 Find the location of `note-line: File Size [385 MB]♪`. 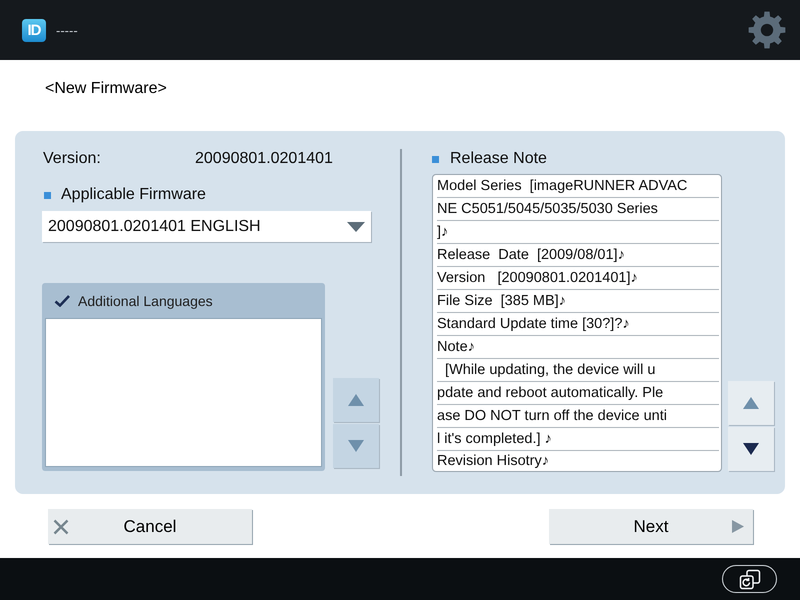

note-line: File Size [385 MB]♪ is located at coordinates (578, 301).